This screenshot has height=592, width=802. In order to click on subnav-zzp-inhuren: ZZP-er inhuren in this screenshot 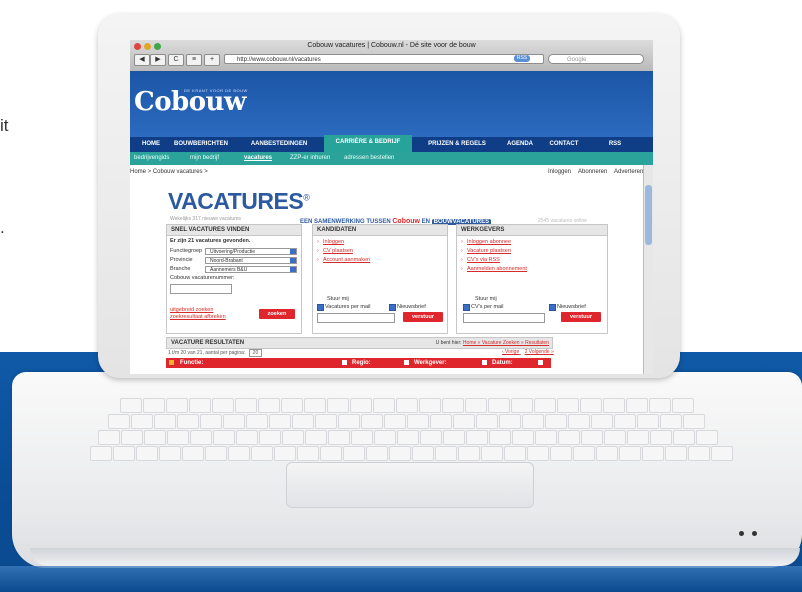, I will do `click(310, 158)`.